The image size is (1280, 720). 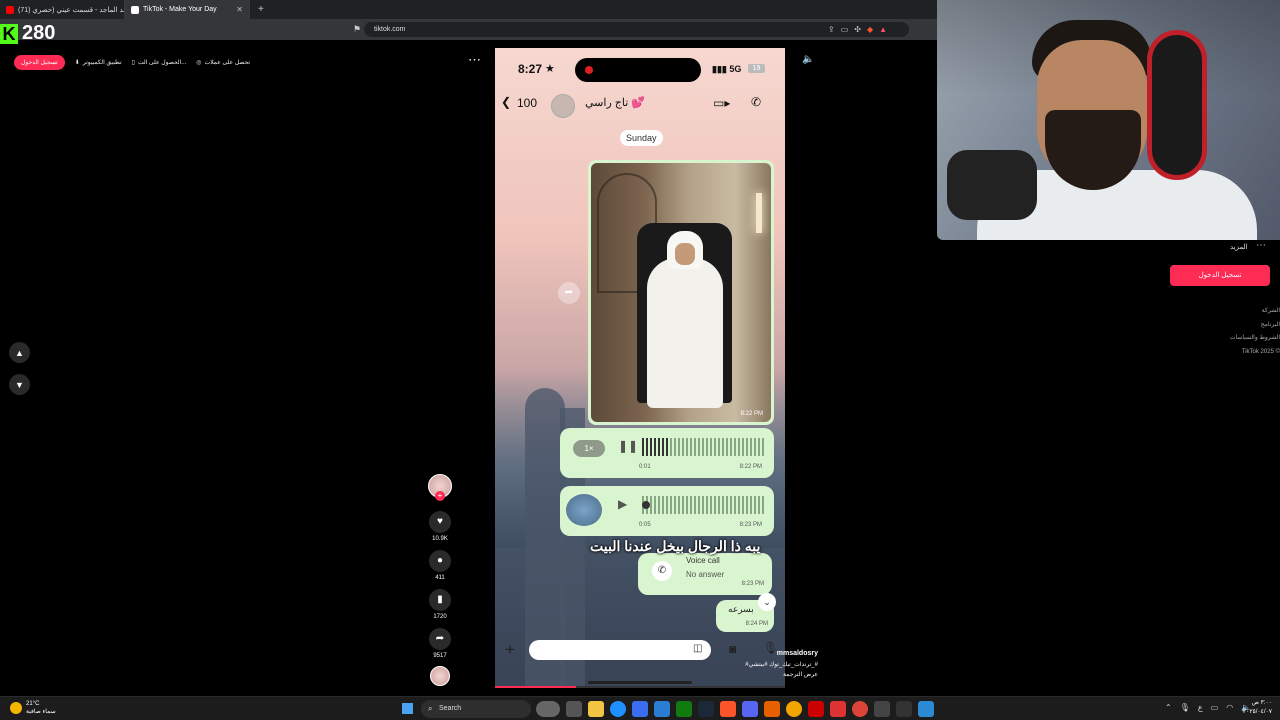 What do you see at coordinates (750, 709) in the screenshot?
I see `discord-icon` at bounding box center [750, 709].